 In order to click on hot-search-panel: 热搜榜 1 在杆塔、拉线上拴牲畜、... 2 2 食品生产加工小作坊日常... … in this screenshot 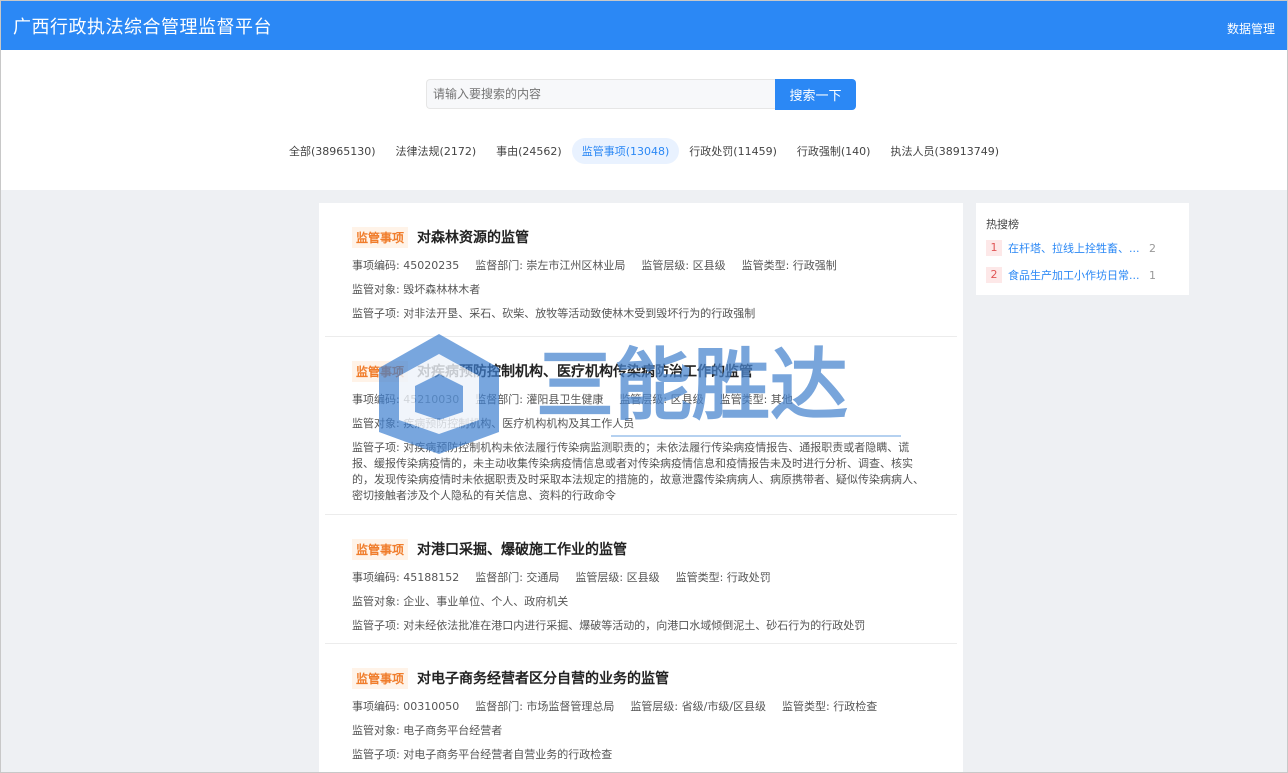, I will do `click(1082, 249)`.